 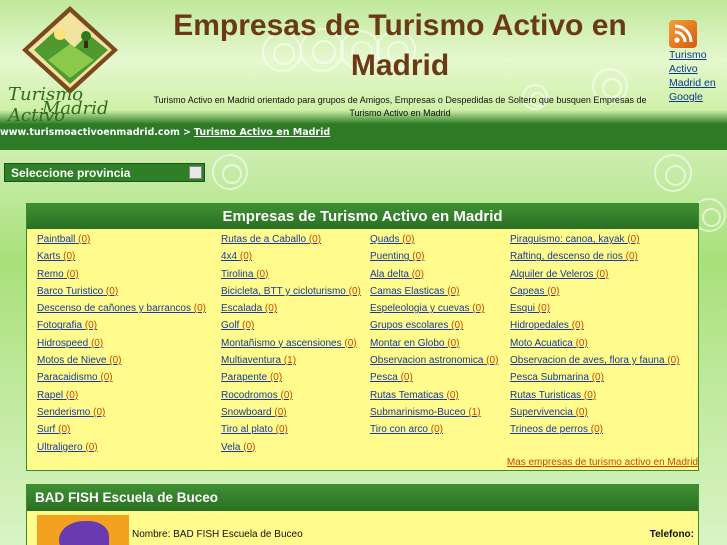 What do you see at coordinates (262, 132) in the screenshot?
I see `breadcrumb-current-link: Turismo Activo en Madrid` at bounding box center [262, 132].